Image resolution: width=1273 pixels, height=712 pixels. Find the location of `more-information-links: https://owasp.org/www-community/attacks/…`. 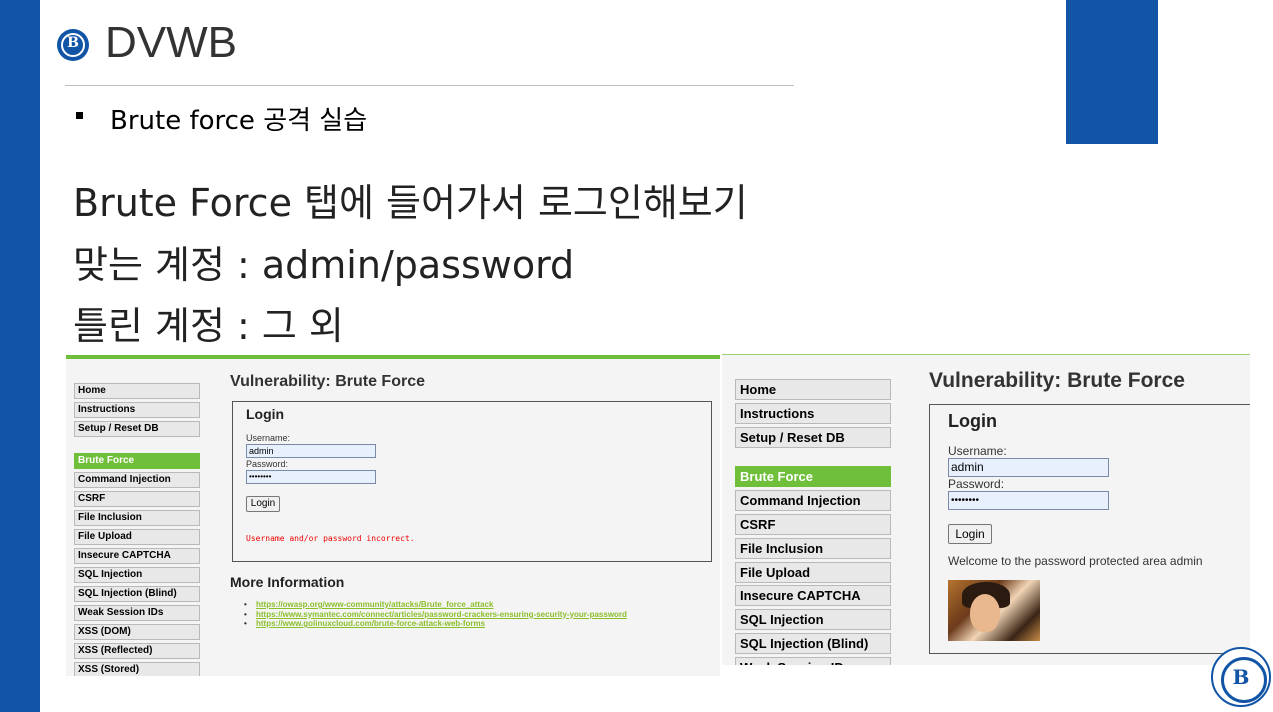

more-information-links: https://owasp.org/www-community/attacks/… is located at coordinates (433, 614).